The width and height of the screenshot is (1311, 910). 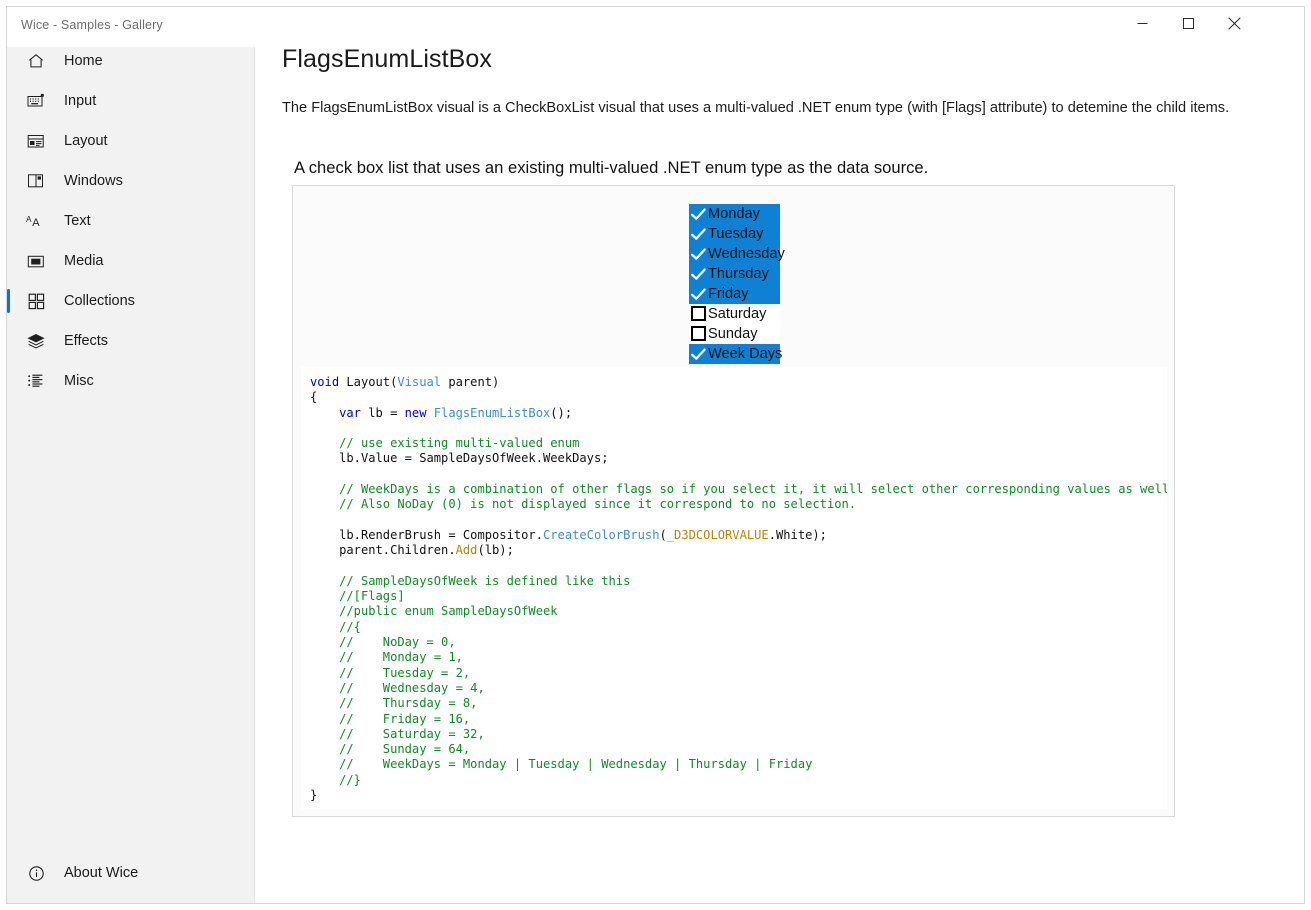 What do you see at coordinates (36, 873) in the screenshot?
I see `info-icon` at bounding box center [36, 873].